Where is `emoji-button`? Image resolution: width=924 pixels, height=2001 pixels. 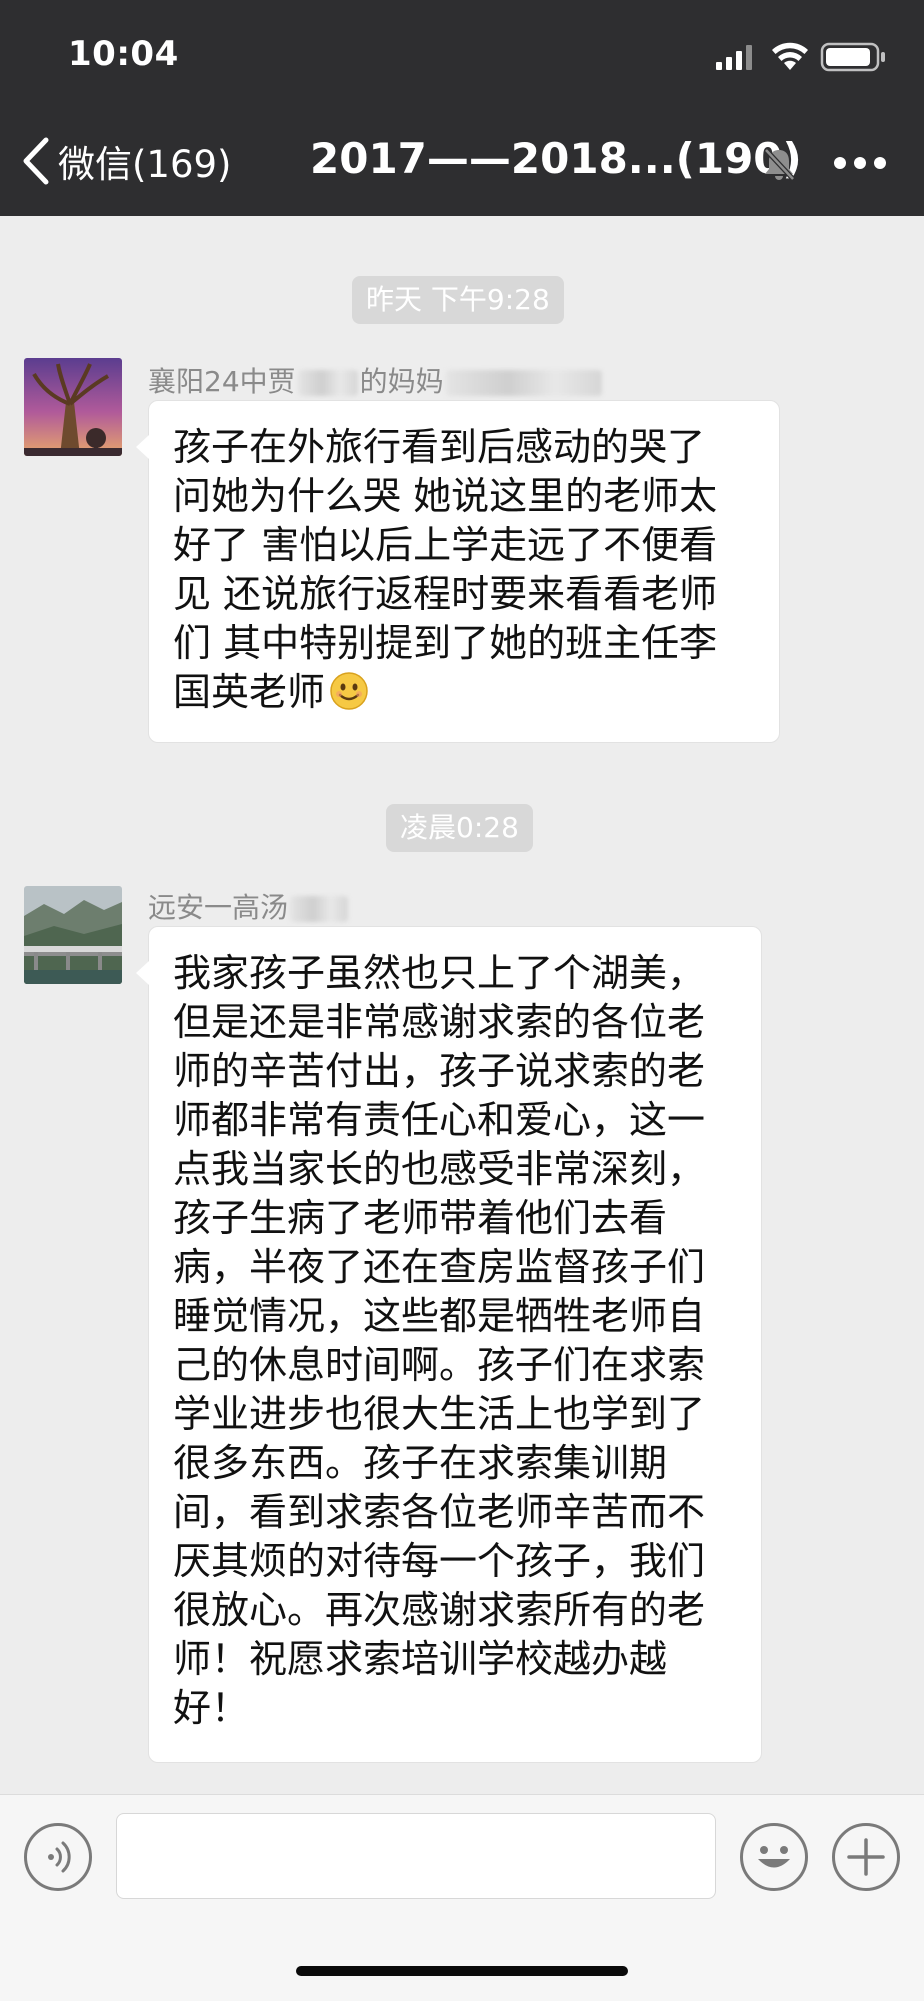 emoji-button is located at coordinates (774, 1857).